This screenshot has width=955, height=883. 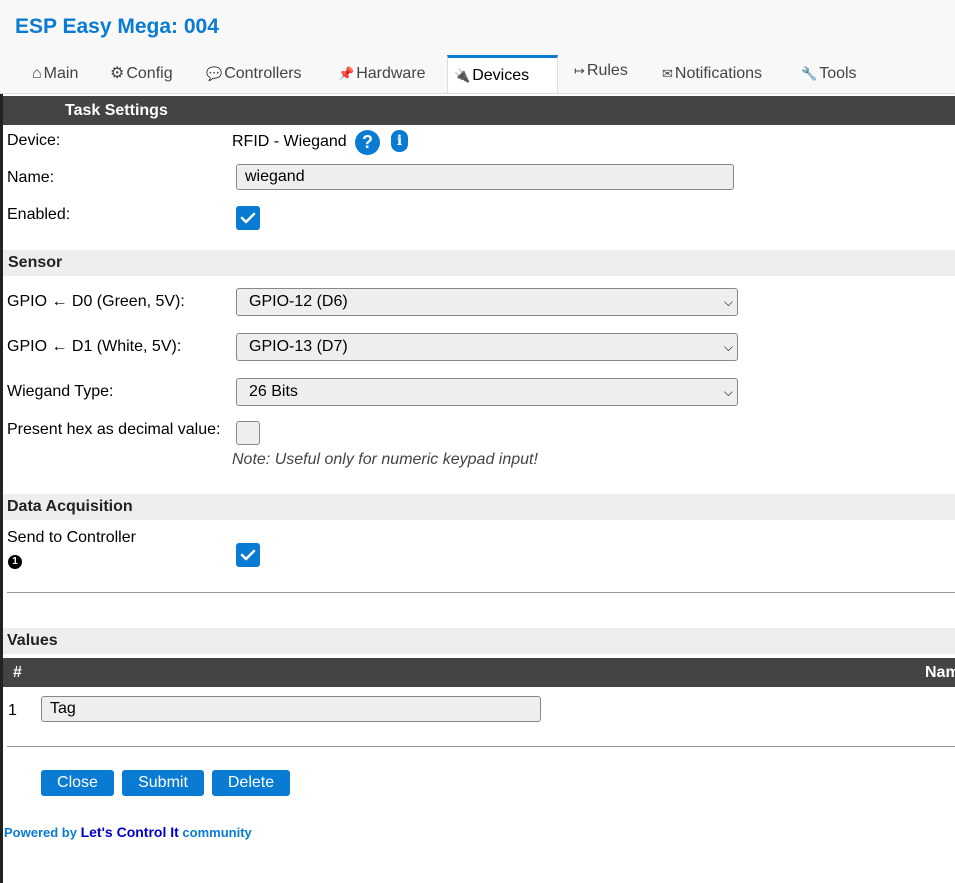 I want to click on gpio-d1-select: GPIO-13 (D7) ⌵, so click(x=487, y=347).